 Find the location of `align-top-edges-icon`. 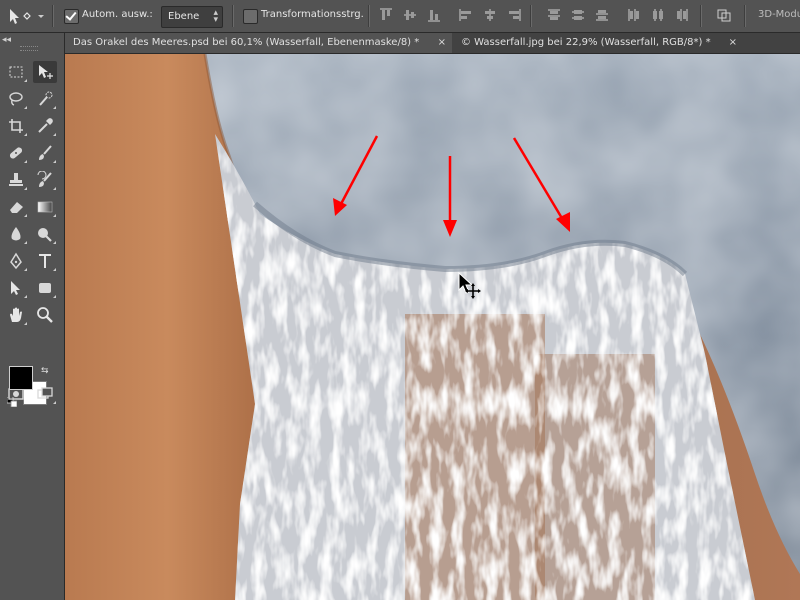

align-top-edges-icon is located at coordinates (386, 15).